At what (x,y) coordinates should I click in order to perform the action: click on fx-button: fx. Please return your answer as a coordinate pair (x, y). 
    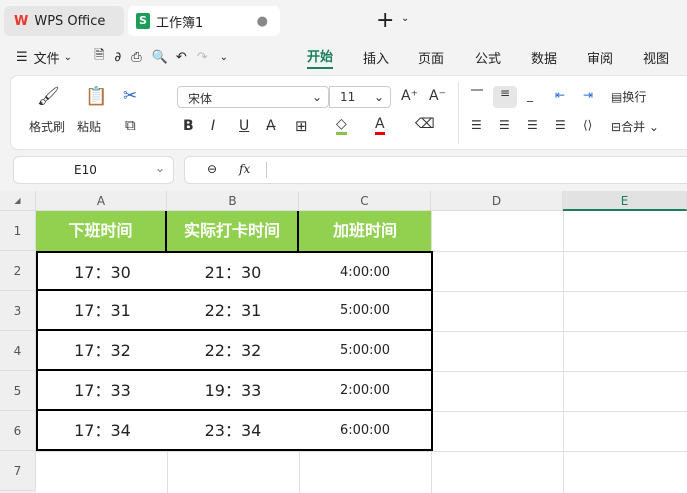
    Looking at the image, I should click on (244, 169).